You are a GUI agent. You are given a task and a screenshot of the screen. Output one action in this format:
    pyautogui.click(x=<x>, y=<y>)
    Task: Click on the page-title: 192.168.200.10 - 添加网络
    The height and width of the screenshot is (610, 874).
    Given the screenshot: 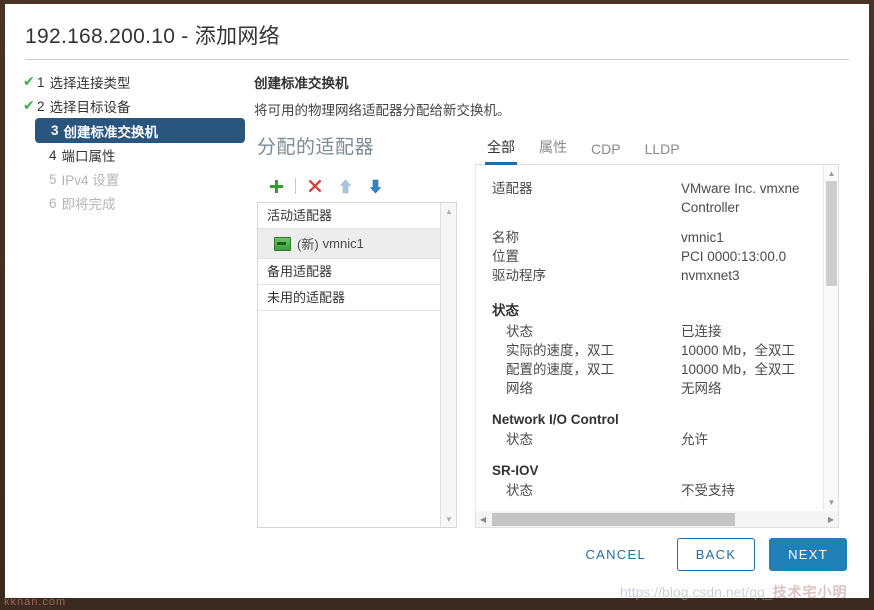 What is the action you would take?
    pyautogui.click(x=152, y=36)
    